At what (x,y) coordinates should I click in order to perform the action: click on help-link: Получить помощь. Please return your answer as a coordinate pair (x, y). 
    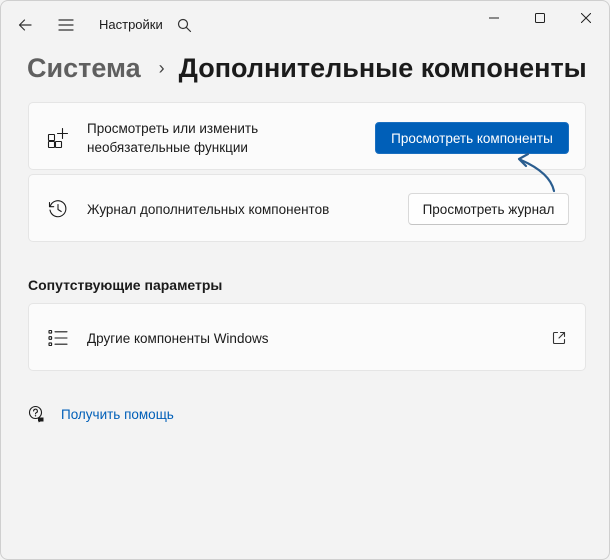
    Looking at the image, I should click on (117, 414).